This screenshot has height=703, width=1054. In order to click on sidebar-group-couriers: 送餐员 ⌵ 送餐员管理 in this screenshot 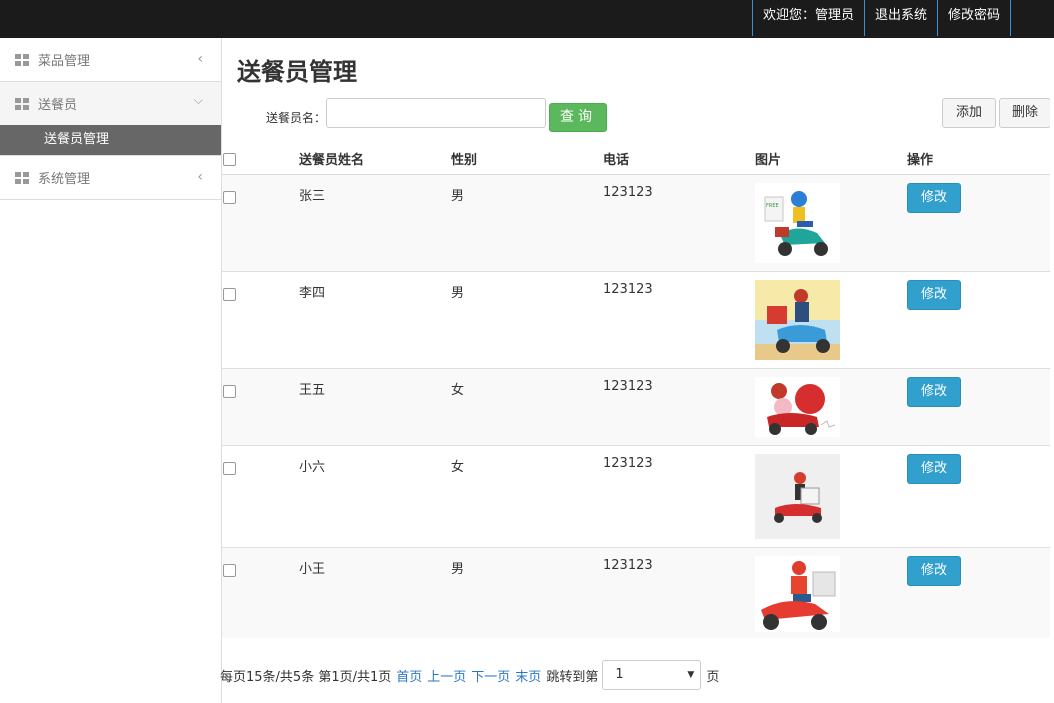, I will do `click(110, 119)`.